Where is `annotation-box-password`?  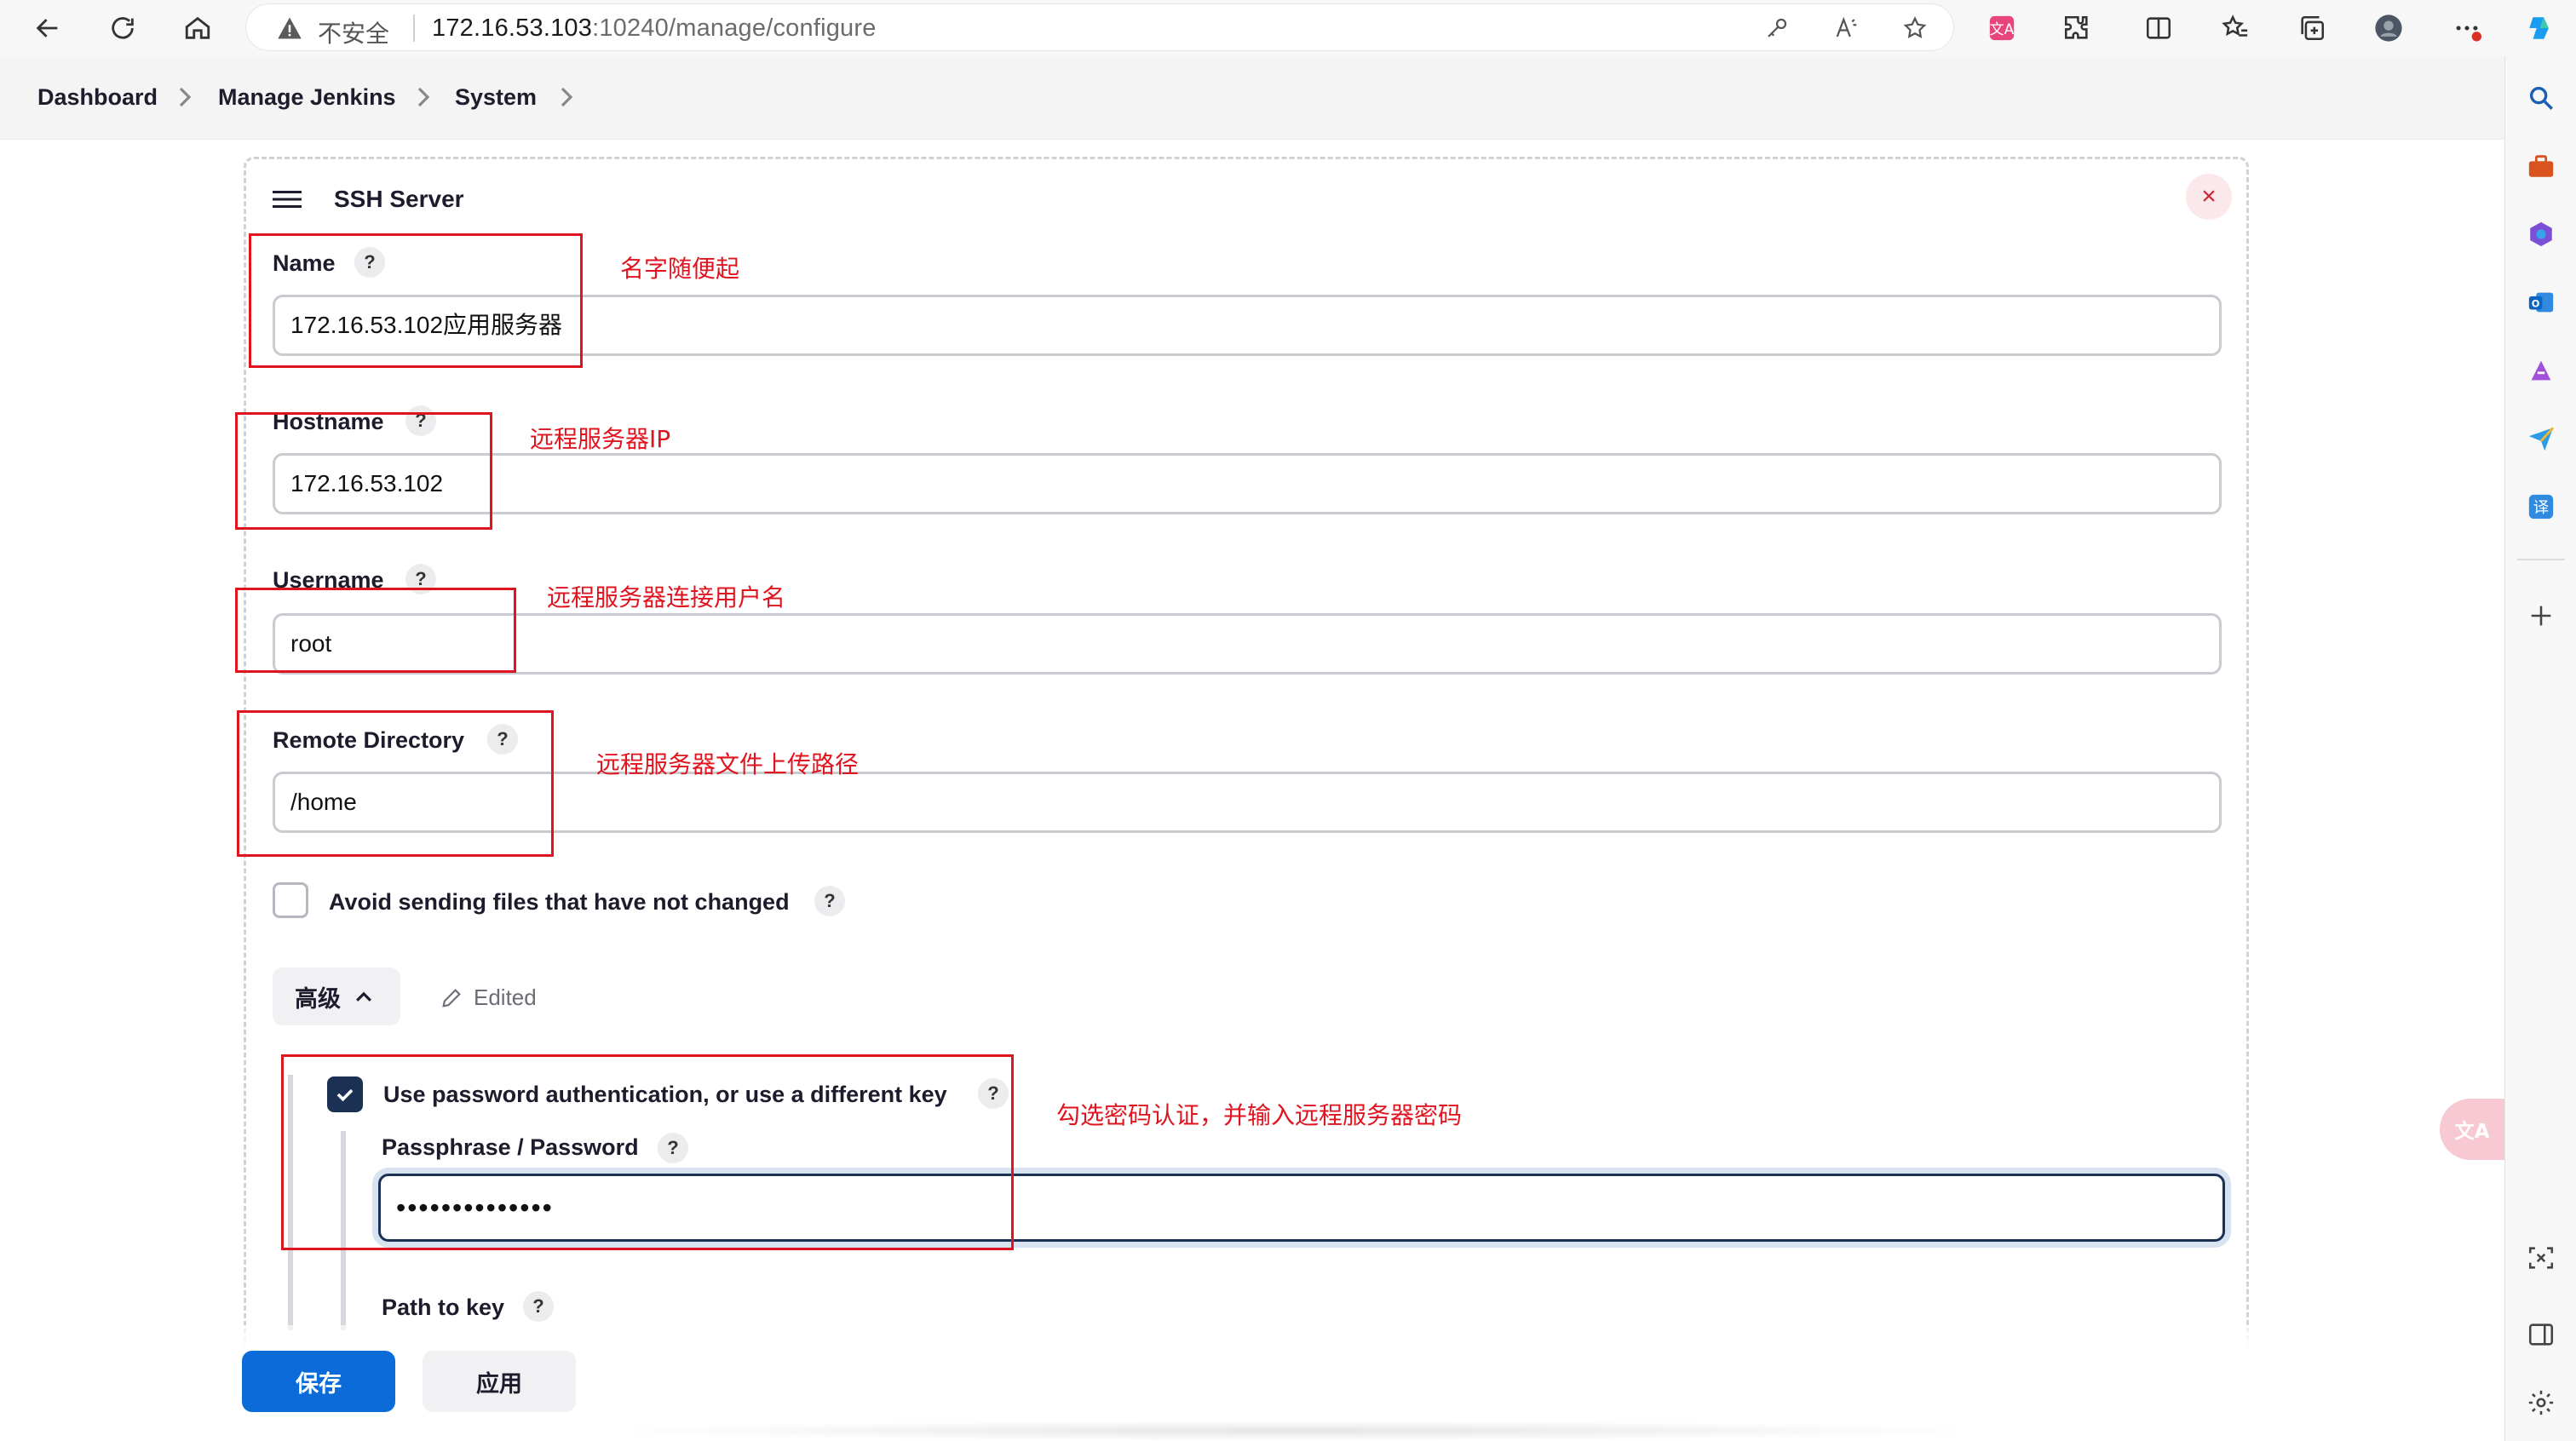
annotation-box-password is located at coordinates (648, 1152).